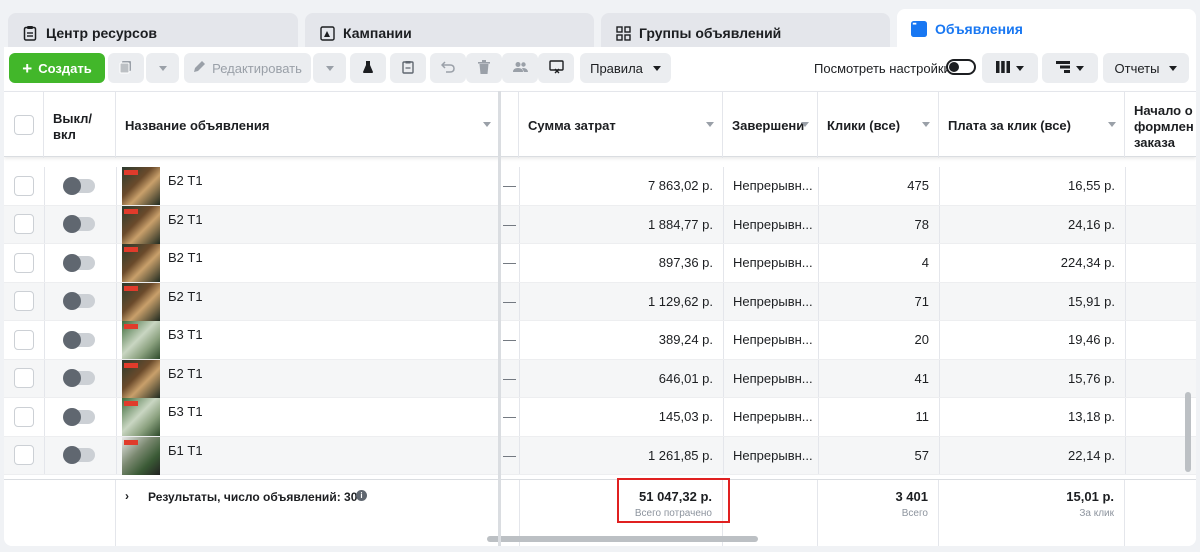 Image resolution: width=1200 pixels, height=552 pixels. Describe the element at coordinates (1046, 29) in the screenshot. I see `tab-ads: Объявления` at that location.